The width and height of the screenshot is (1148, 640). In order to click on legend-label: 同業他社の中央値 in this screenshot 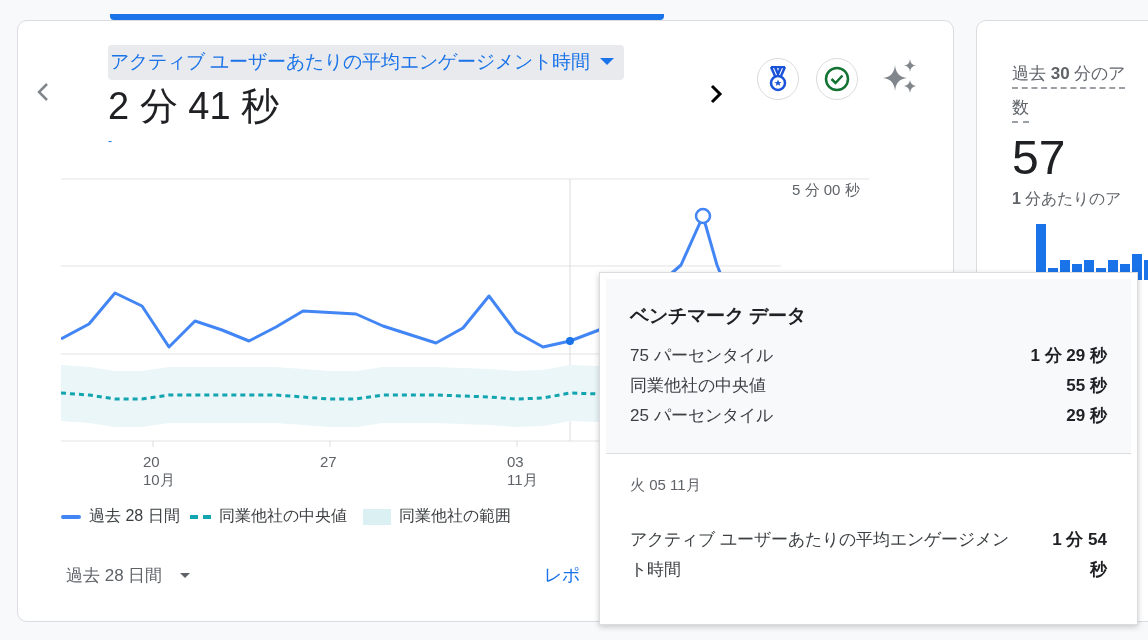, I will do `click(282, 516)`.